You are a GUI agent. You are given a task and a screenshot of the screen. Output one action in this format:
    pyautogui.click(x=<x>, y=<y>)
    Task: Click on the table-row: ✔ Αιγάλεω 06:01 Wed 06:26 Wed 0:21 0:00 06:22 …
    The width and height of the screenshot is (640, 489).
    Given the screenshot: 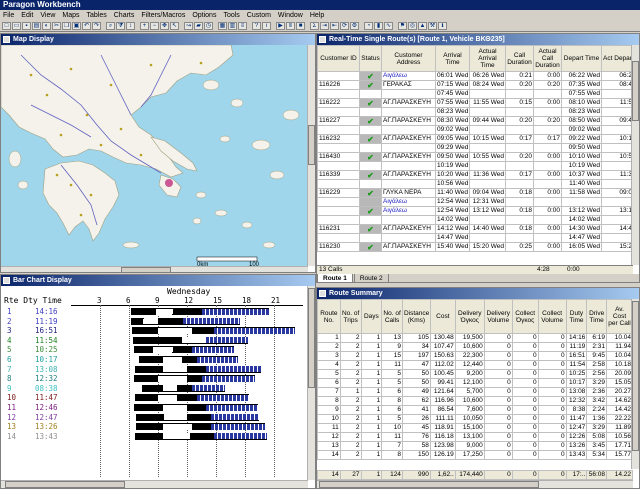 What is the action you would take?
    pyautogui.click(x=475, y=76)
    